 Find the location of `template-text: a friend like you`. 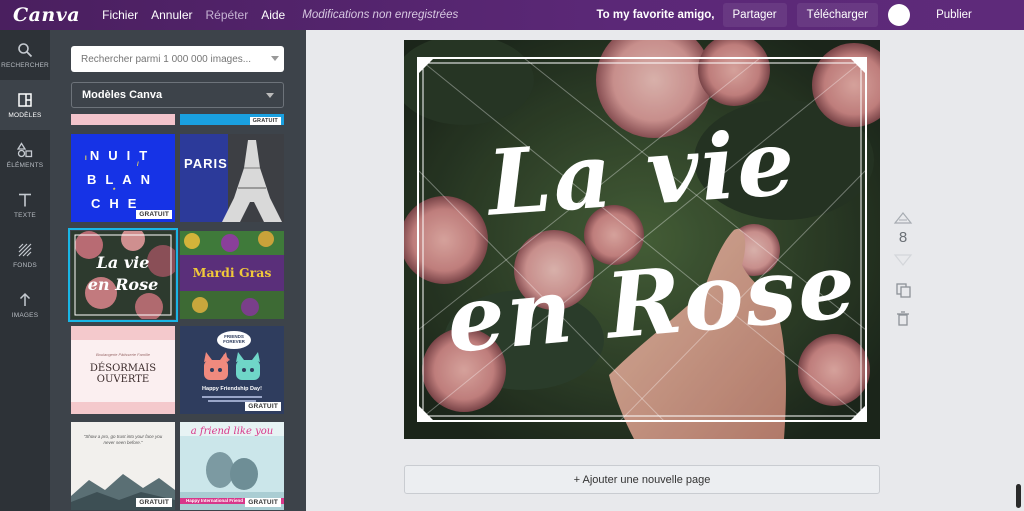

template-text: a friend like you is located at coordinates (232, 431).